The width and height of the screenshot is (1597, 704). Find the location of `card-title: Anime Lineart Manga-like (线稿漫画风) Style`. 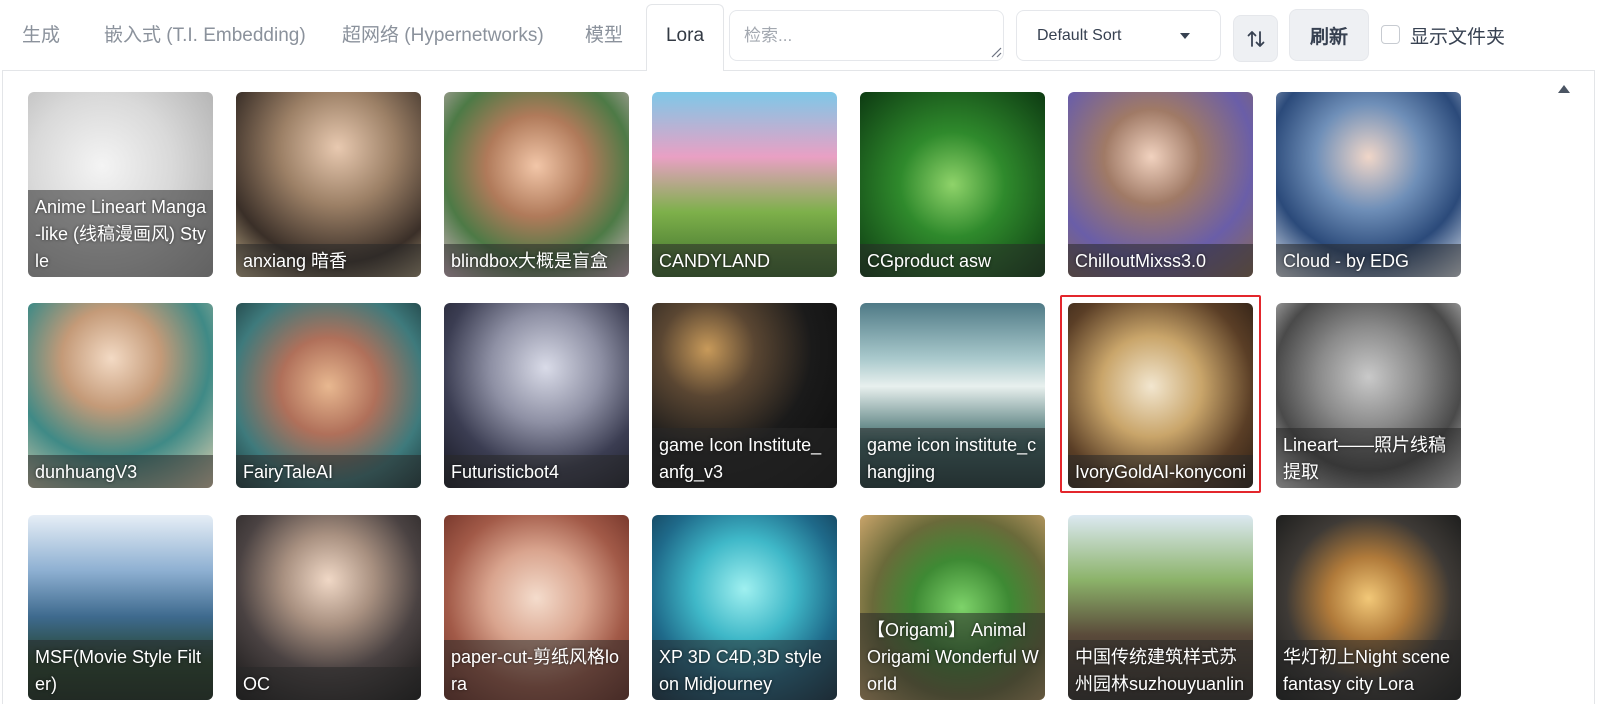

card-title: Anime Lineart Manga-like (线稿漫画风) Style is located at coordinates (120, 233).